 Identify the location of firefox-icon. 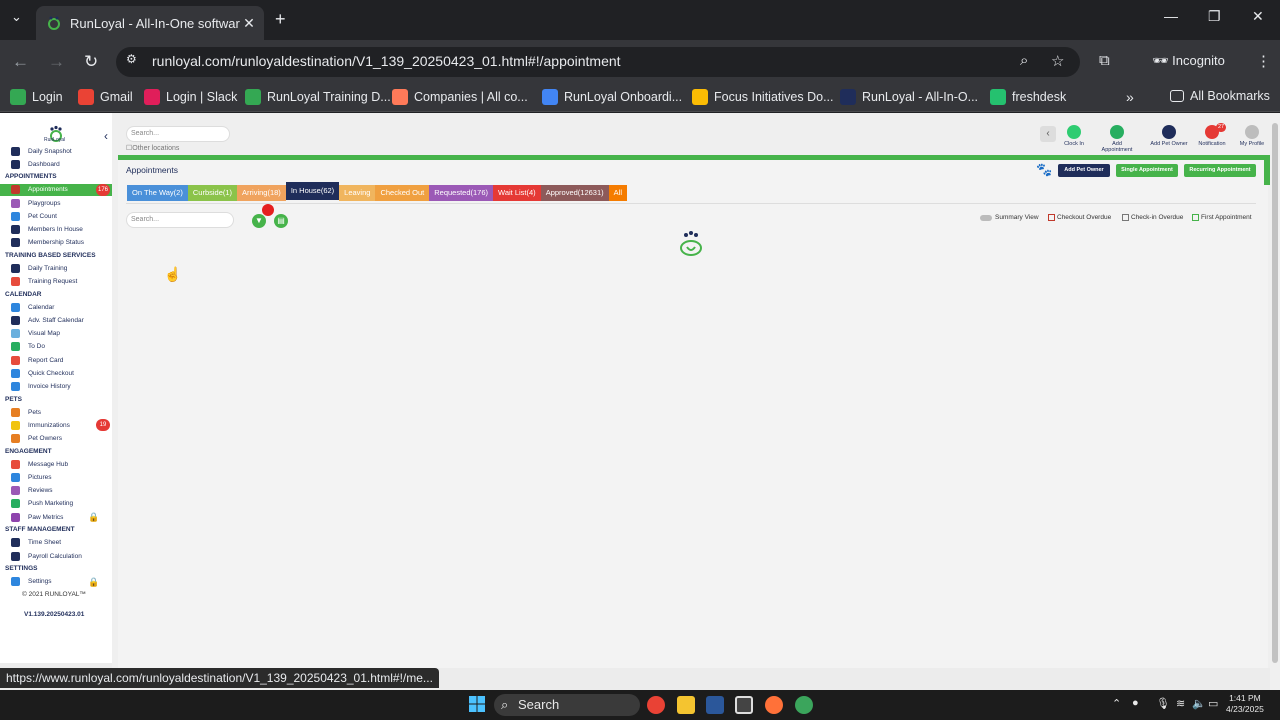
(774, 705).